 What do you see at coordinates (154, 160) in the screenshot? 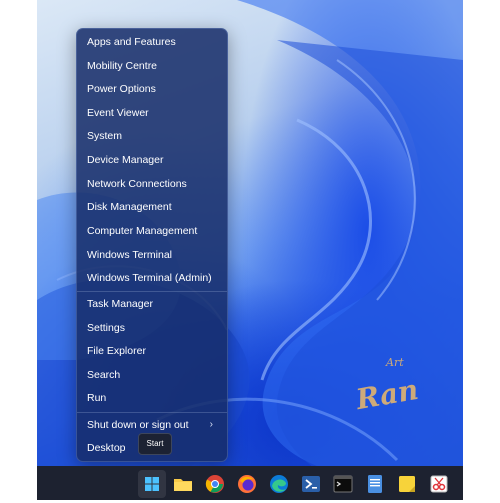
I see `menu-item-device-manager: Device Manager` at bounding box center [154, 160].